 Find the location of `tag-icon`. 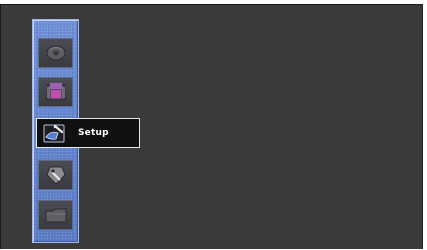

tag-icon is located at coordinates (56, 175).